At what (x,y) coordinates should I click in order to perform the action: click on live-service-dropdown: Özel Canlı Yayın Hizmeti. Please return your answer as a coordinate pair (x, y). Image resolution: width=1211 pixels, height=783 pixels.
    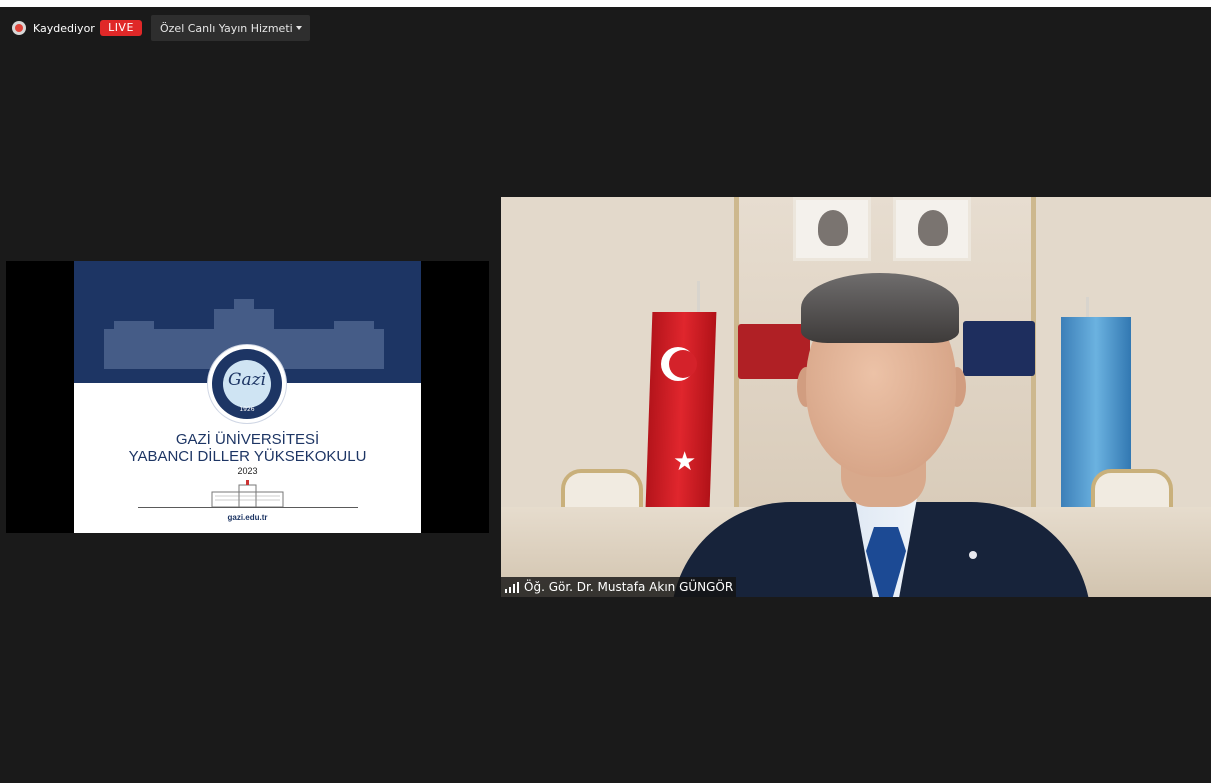
    Looking at the image, I should click on (230, 28).